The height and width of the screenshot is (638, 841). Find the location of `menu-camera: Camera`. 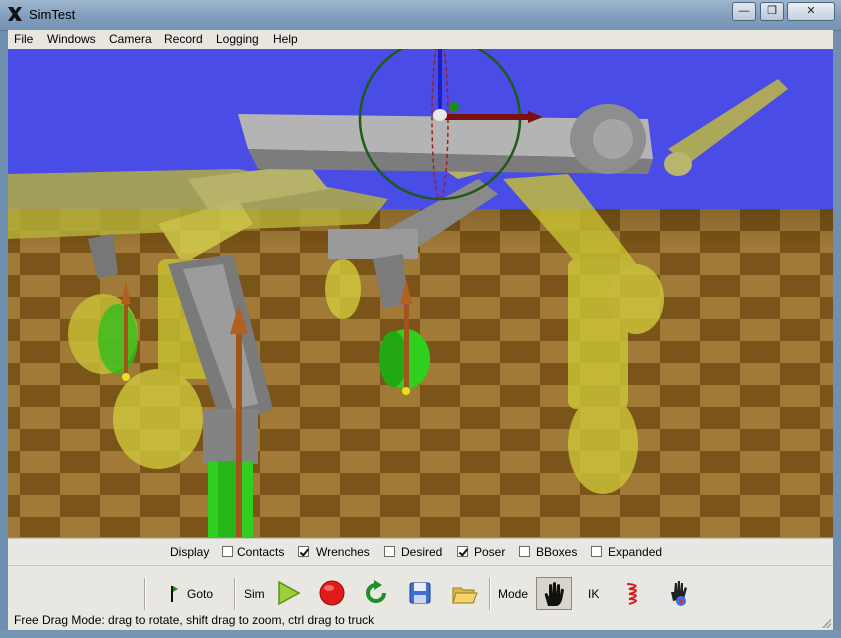

menu-camera: Camera is located at coordinates (130, 39).